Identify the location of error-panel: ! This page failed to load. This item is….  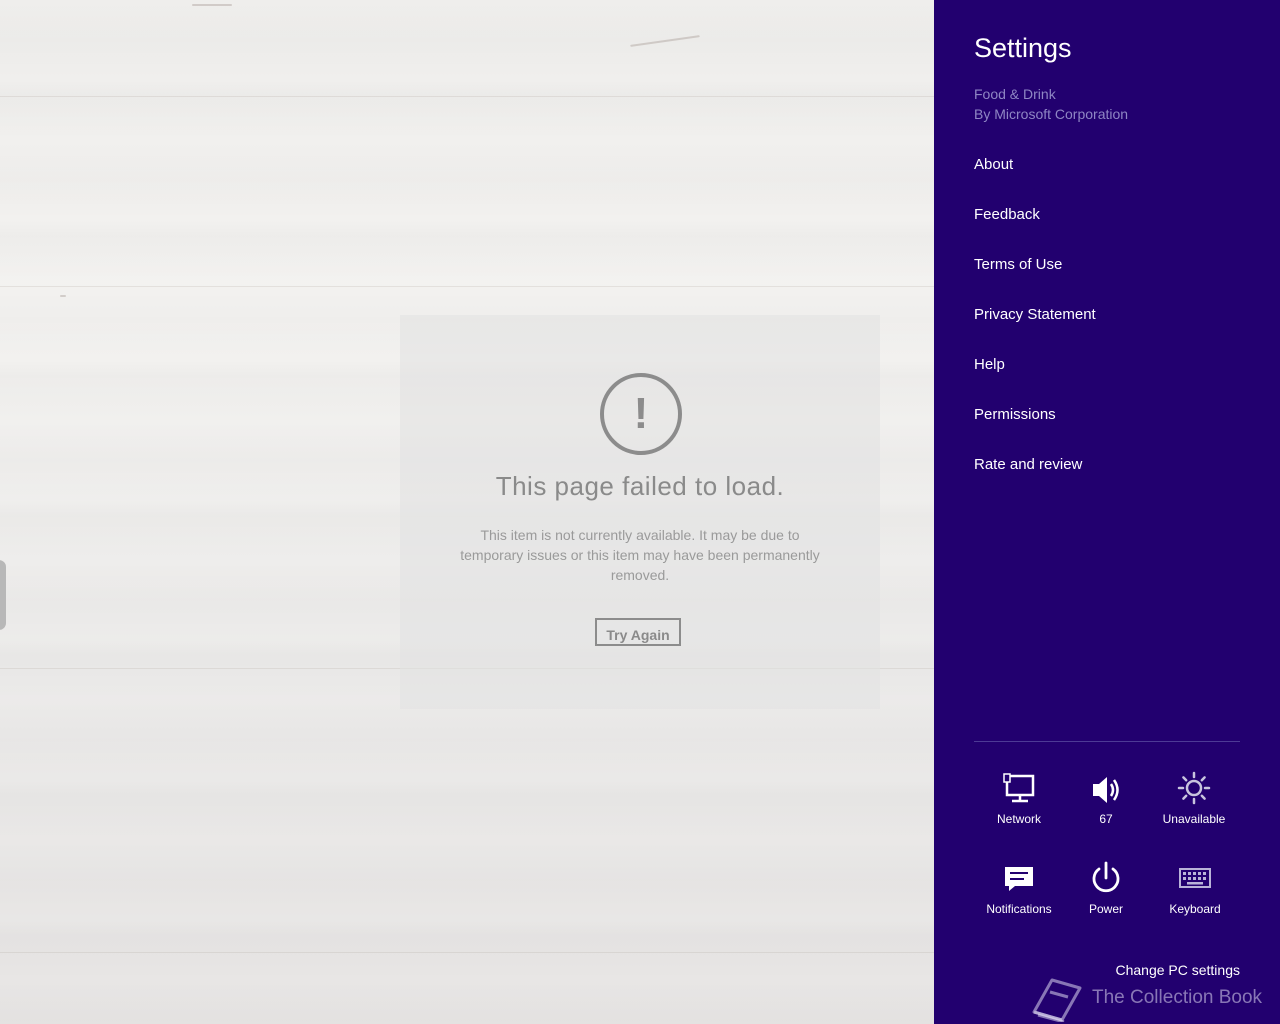
(640, 512).